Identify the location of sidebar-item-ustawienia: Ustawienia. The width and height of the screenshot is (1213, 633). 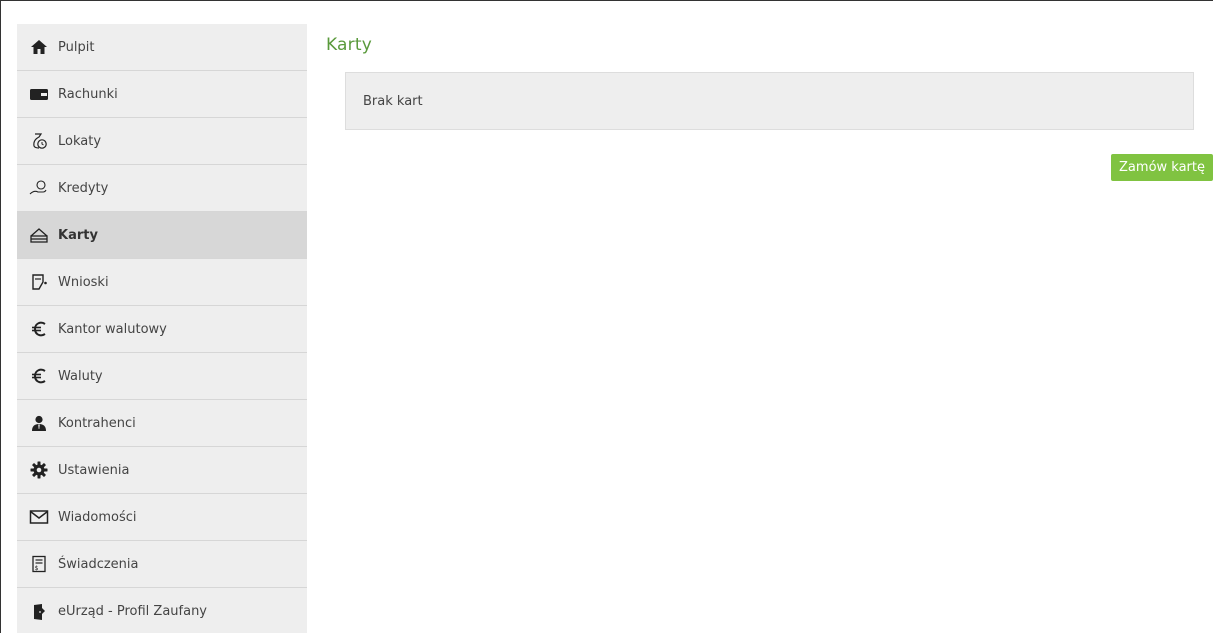
(162, 470).